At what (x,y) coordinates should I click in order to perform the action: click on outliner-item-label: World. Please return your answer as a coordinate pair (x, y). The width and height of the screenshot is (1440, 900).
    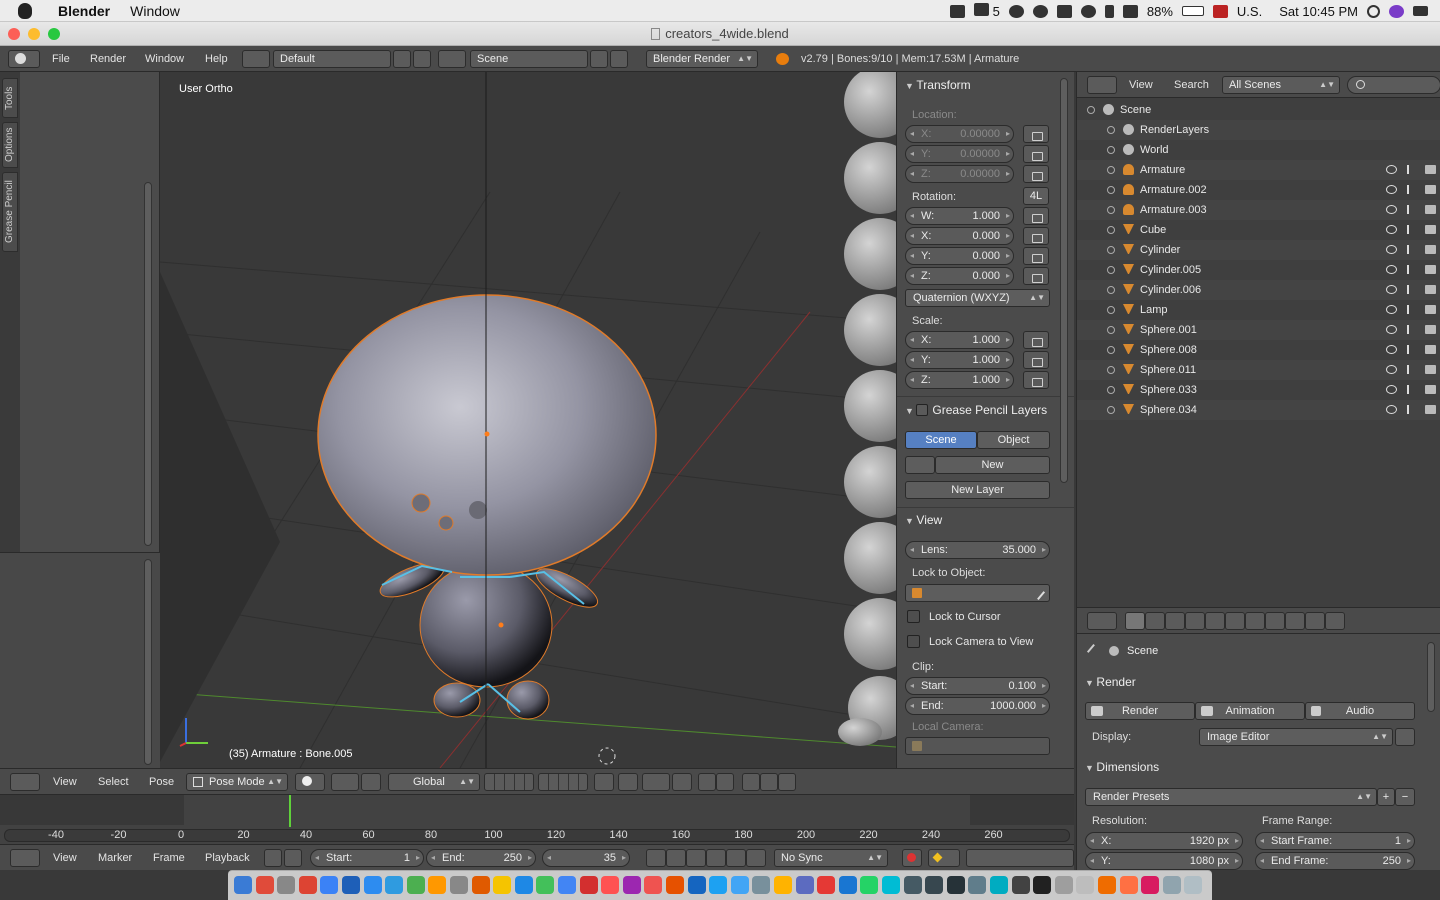
    Looking at the image, I should click on (1154, 150).